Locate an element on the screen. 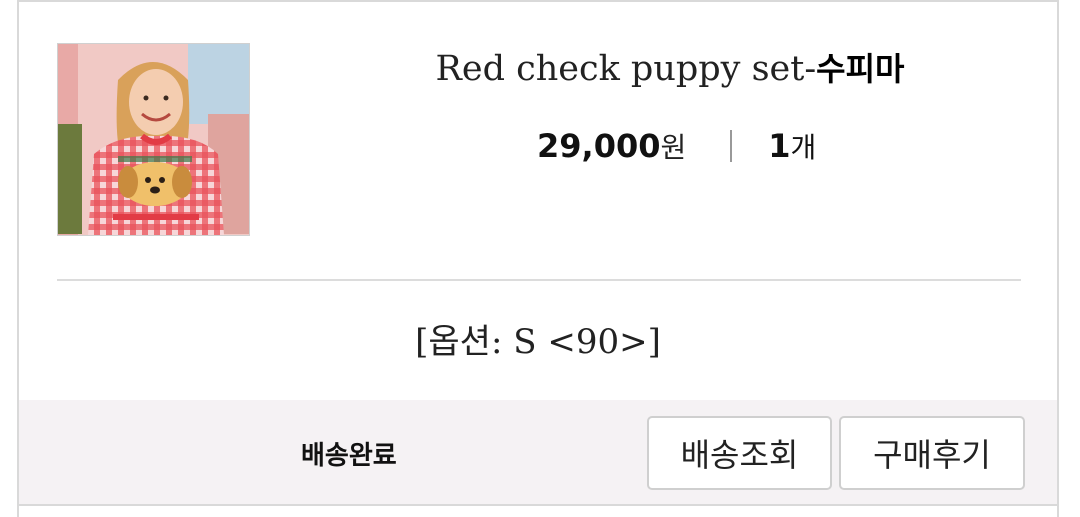  product-title: Red check puppy set-수피마 is located at coordinates (670, 67).